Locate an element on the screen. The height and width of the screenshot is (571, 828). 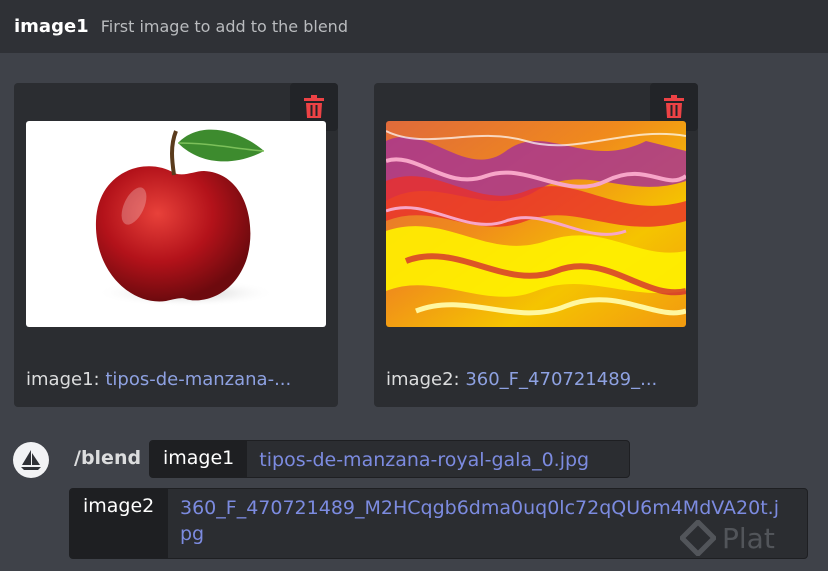
attachment-label-prefix: image2: is located at coordinates (423, 379).